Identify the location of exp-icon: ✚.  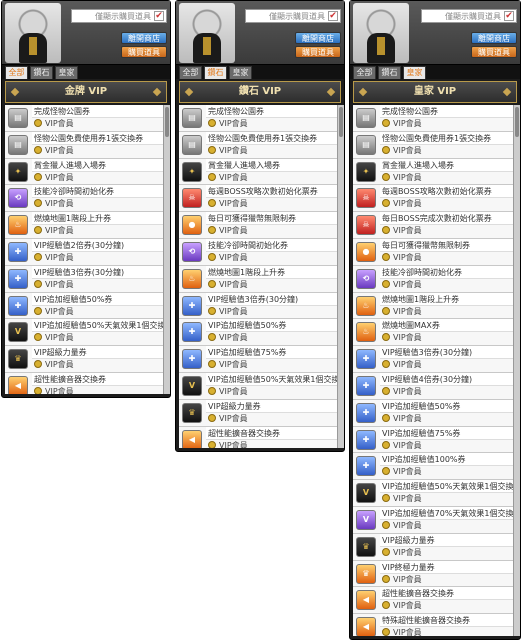
(192, 332).